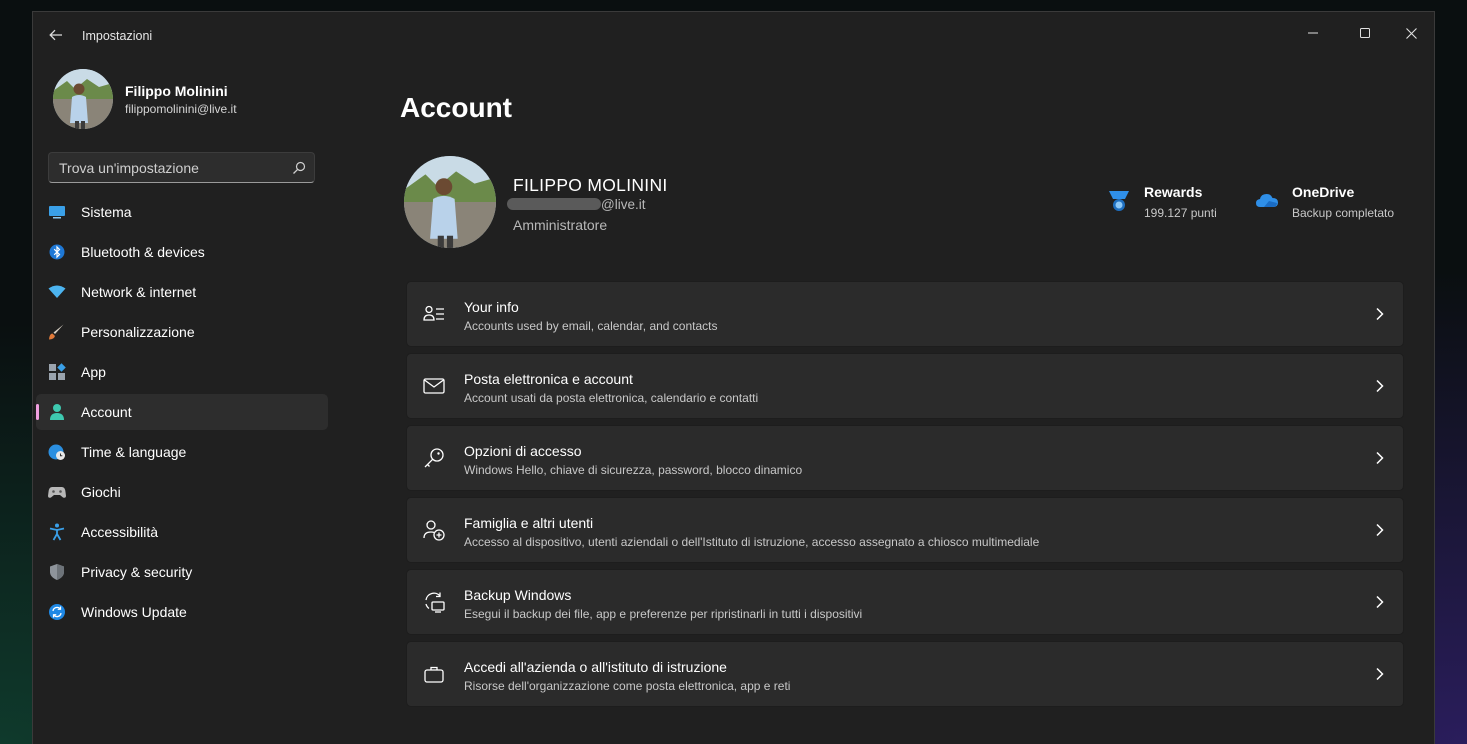 The height and width of the screenshot is (744, 1467). I want to click on rewards-title: Rewards, so click(1173, 192).